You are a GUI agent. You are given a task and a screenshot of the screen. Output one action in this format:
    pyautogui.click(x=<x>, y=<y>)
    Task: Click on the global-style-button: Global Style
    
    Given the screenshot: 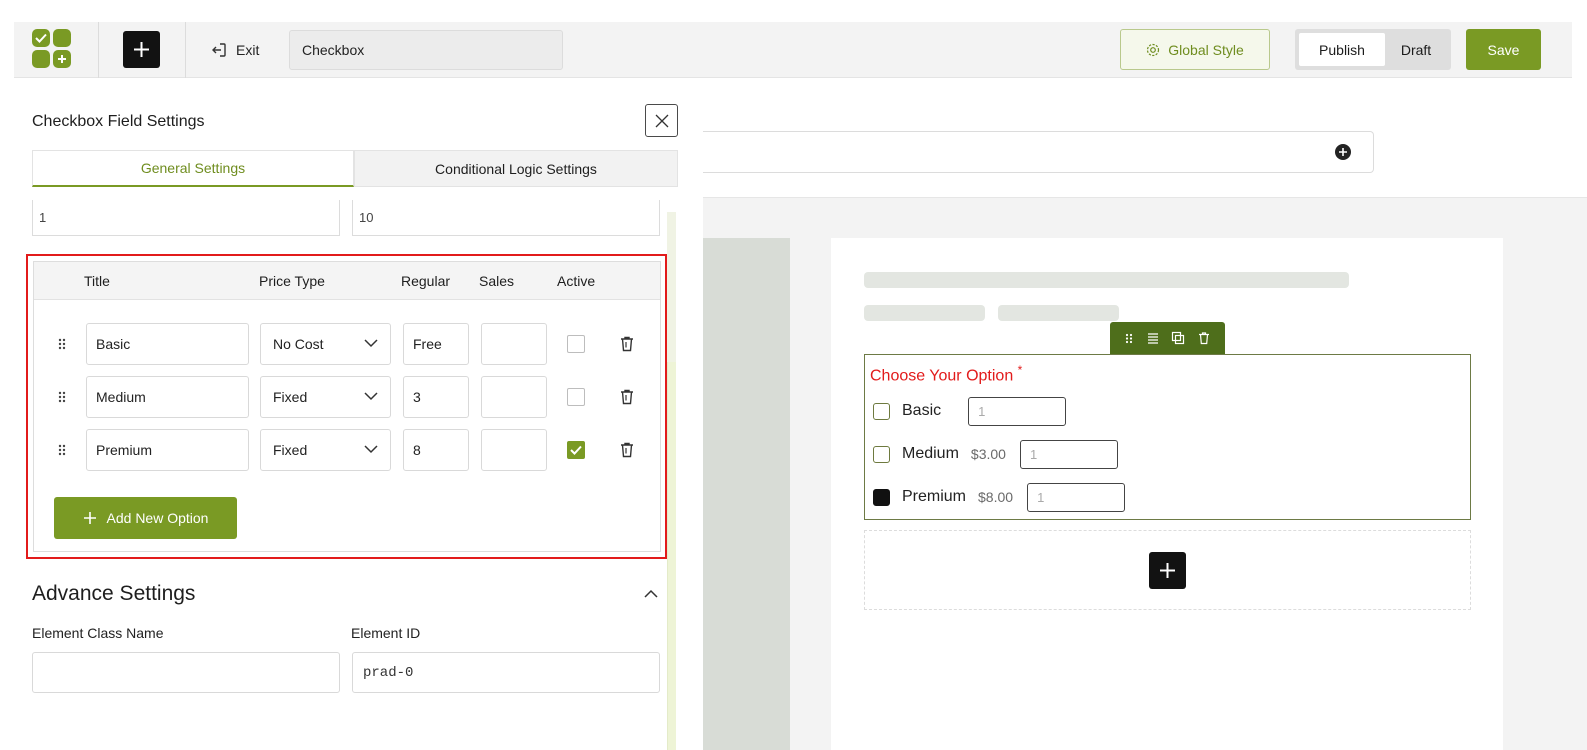 What is the action you would take?
    pyautogui.click(x=1195, y=49)
    